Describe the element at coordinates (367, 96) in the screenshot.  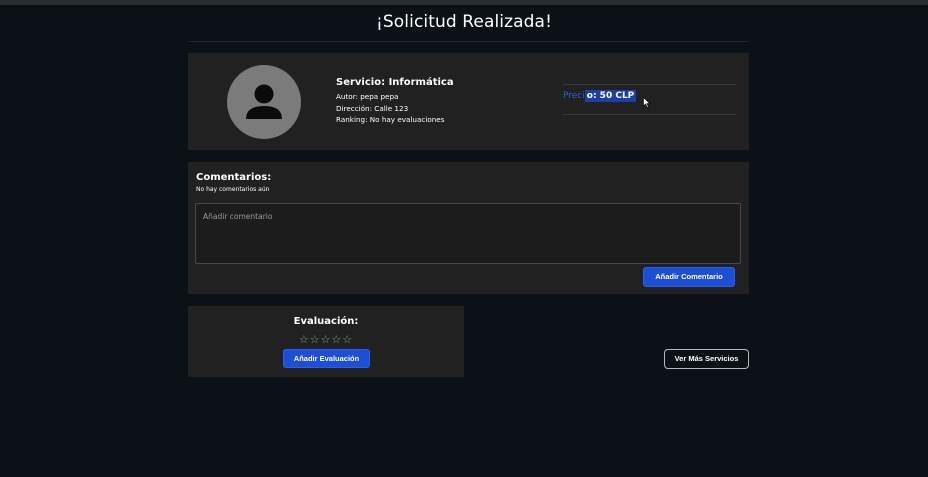
I see `service-author: Autor: pepa pepa` at that location.